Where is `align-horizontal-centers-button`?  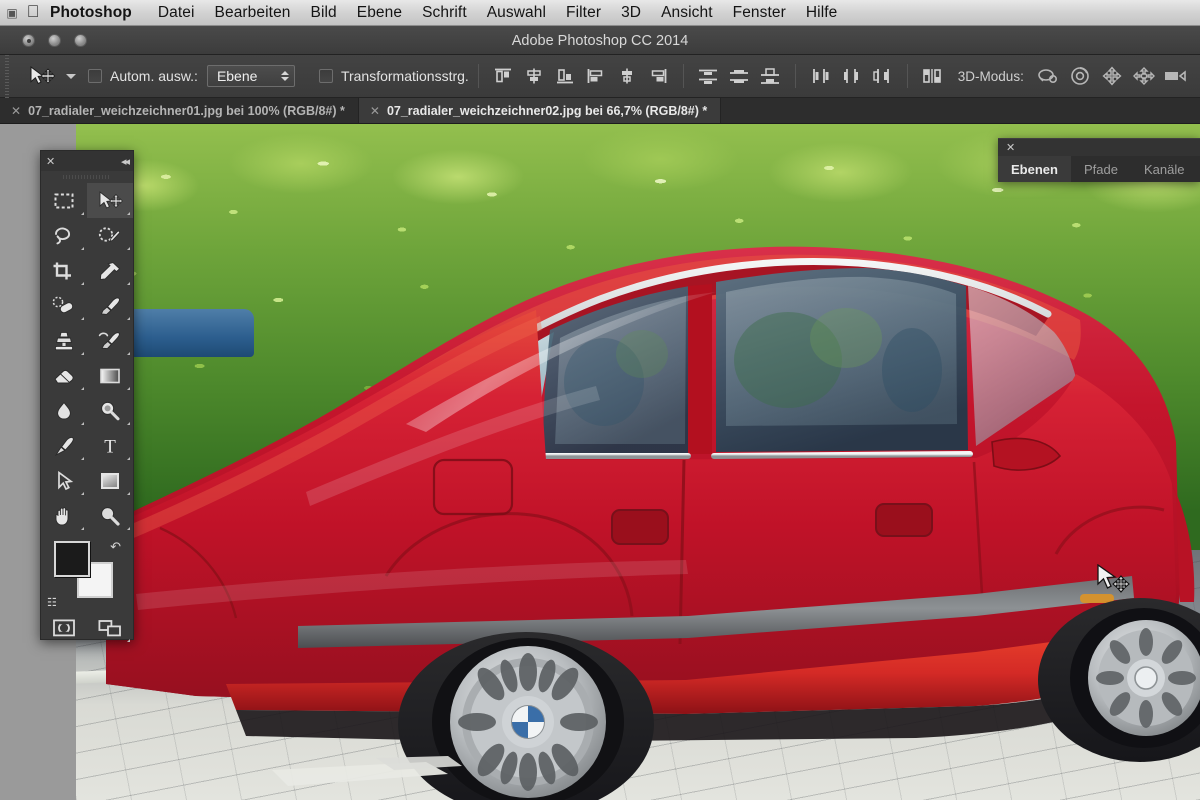
align-horizontal-centers-button is located at coordinates (627, 76).